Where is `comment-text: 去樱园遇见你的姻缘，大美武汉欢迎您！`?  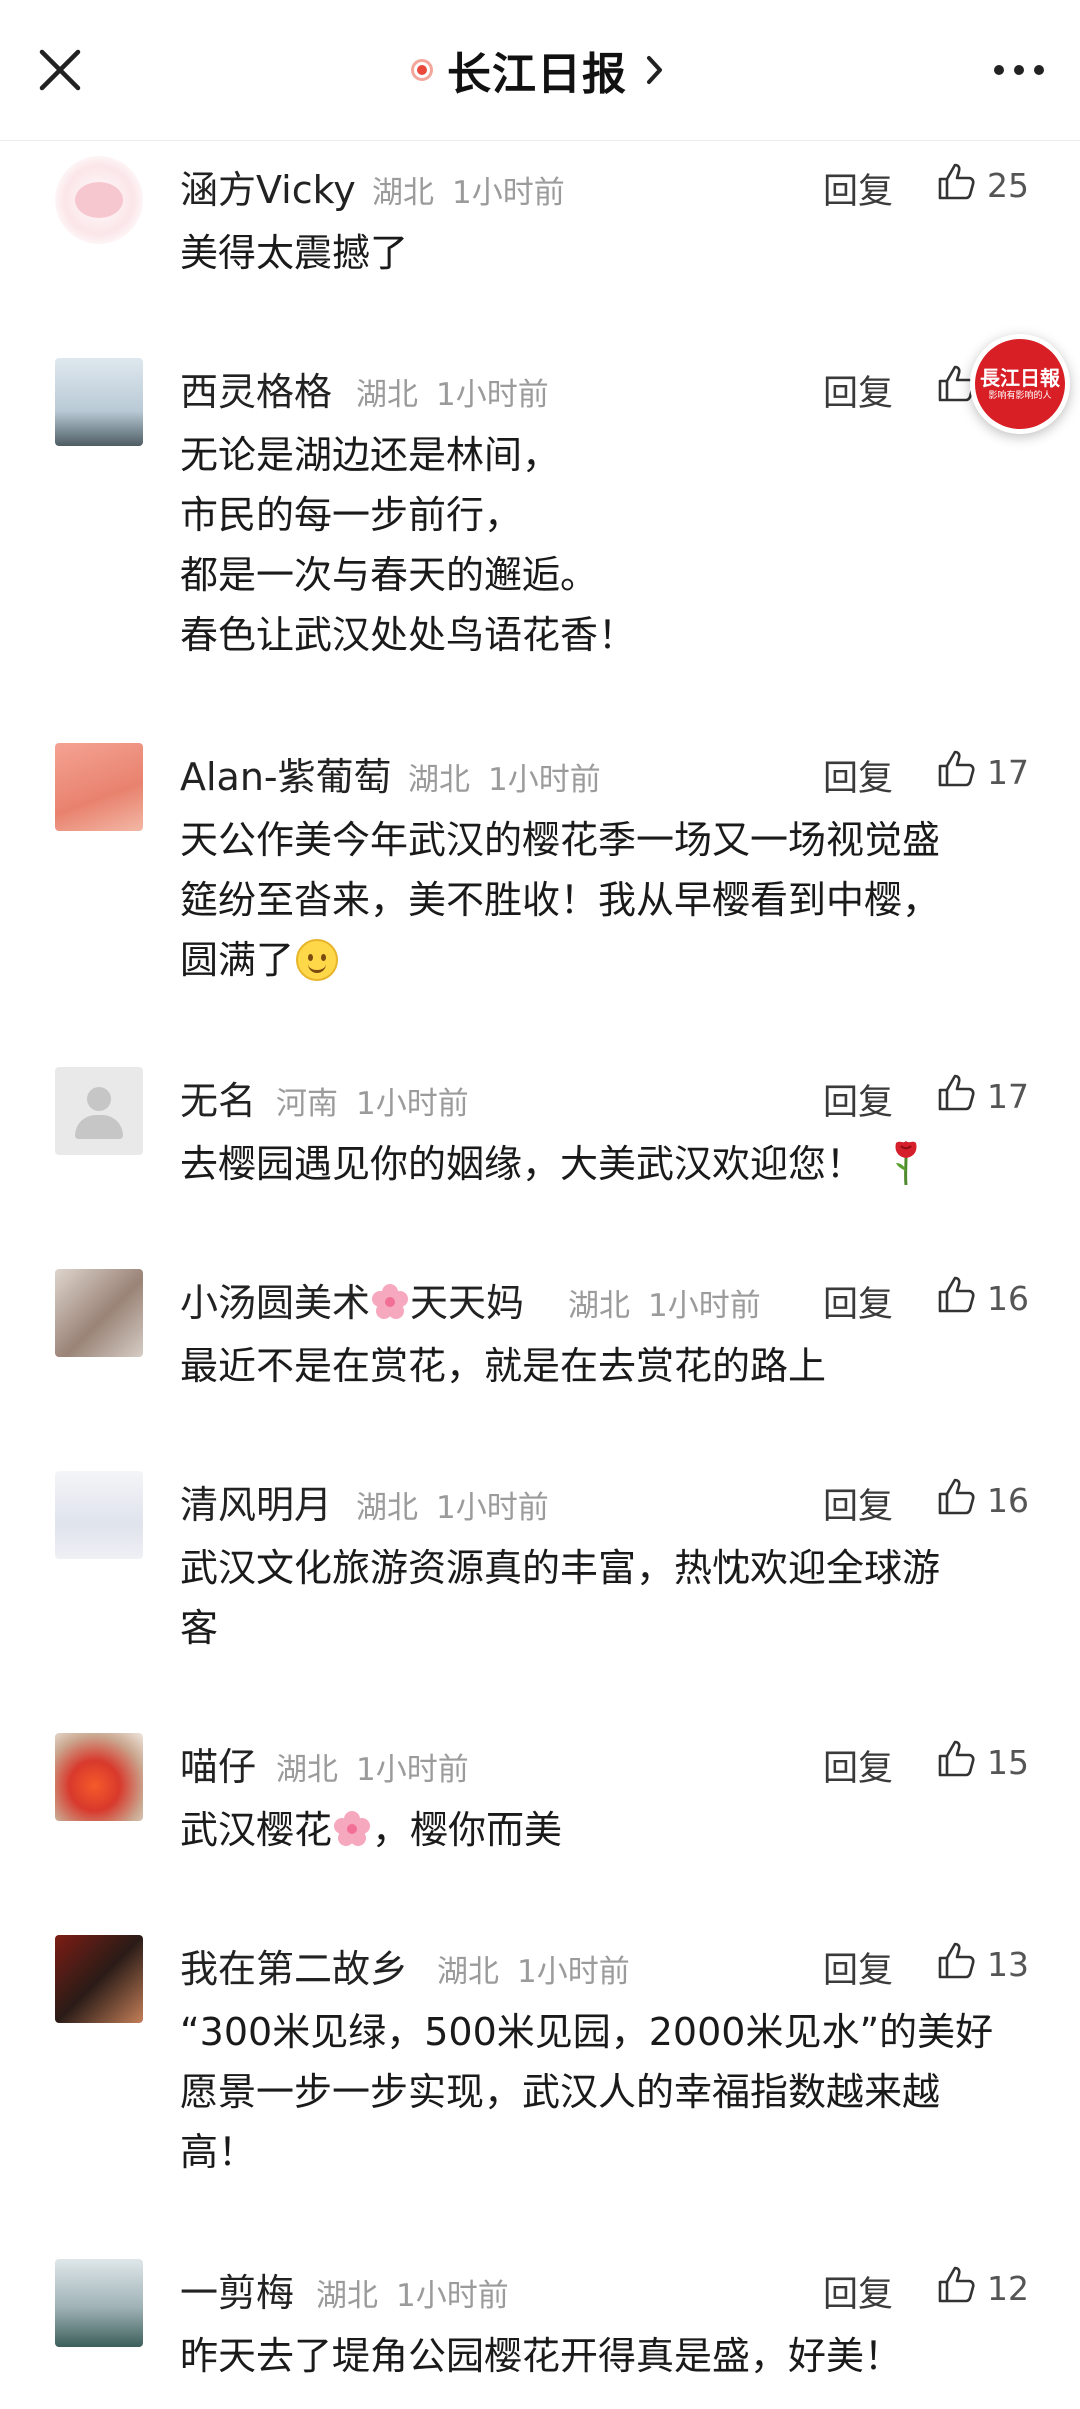
comment-text: 去樱园遇见你的姻缘，大美武汉欢迎您！ is located at coordinates (522, 1164).